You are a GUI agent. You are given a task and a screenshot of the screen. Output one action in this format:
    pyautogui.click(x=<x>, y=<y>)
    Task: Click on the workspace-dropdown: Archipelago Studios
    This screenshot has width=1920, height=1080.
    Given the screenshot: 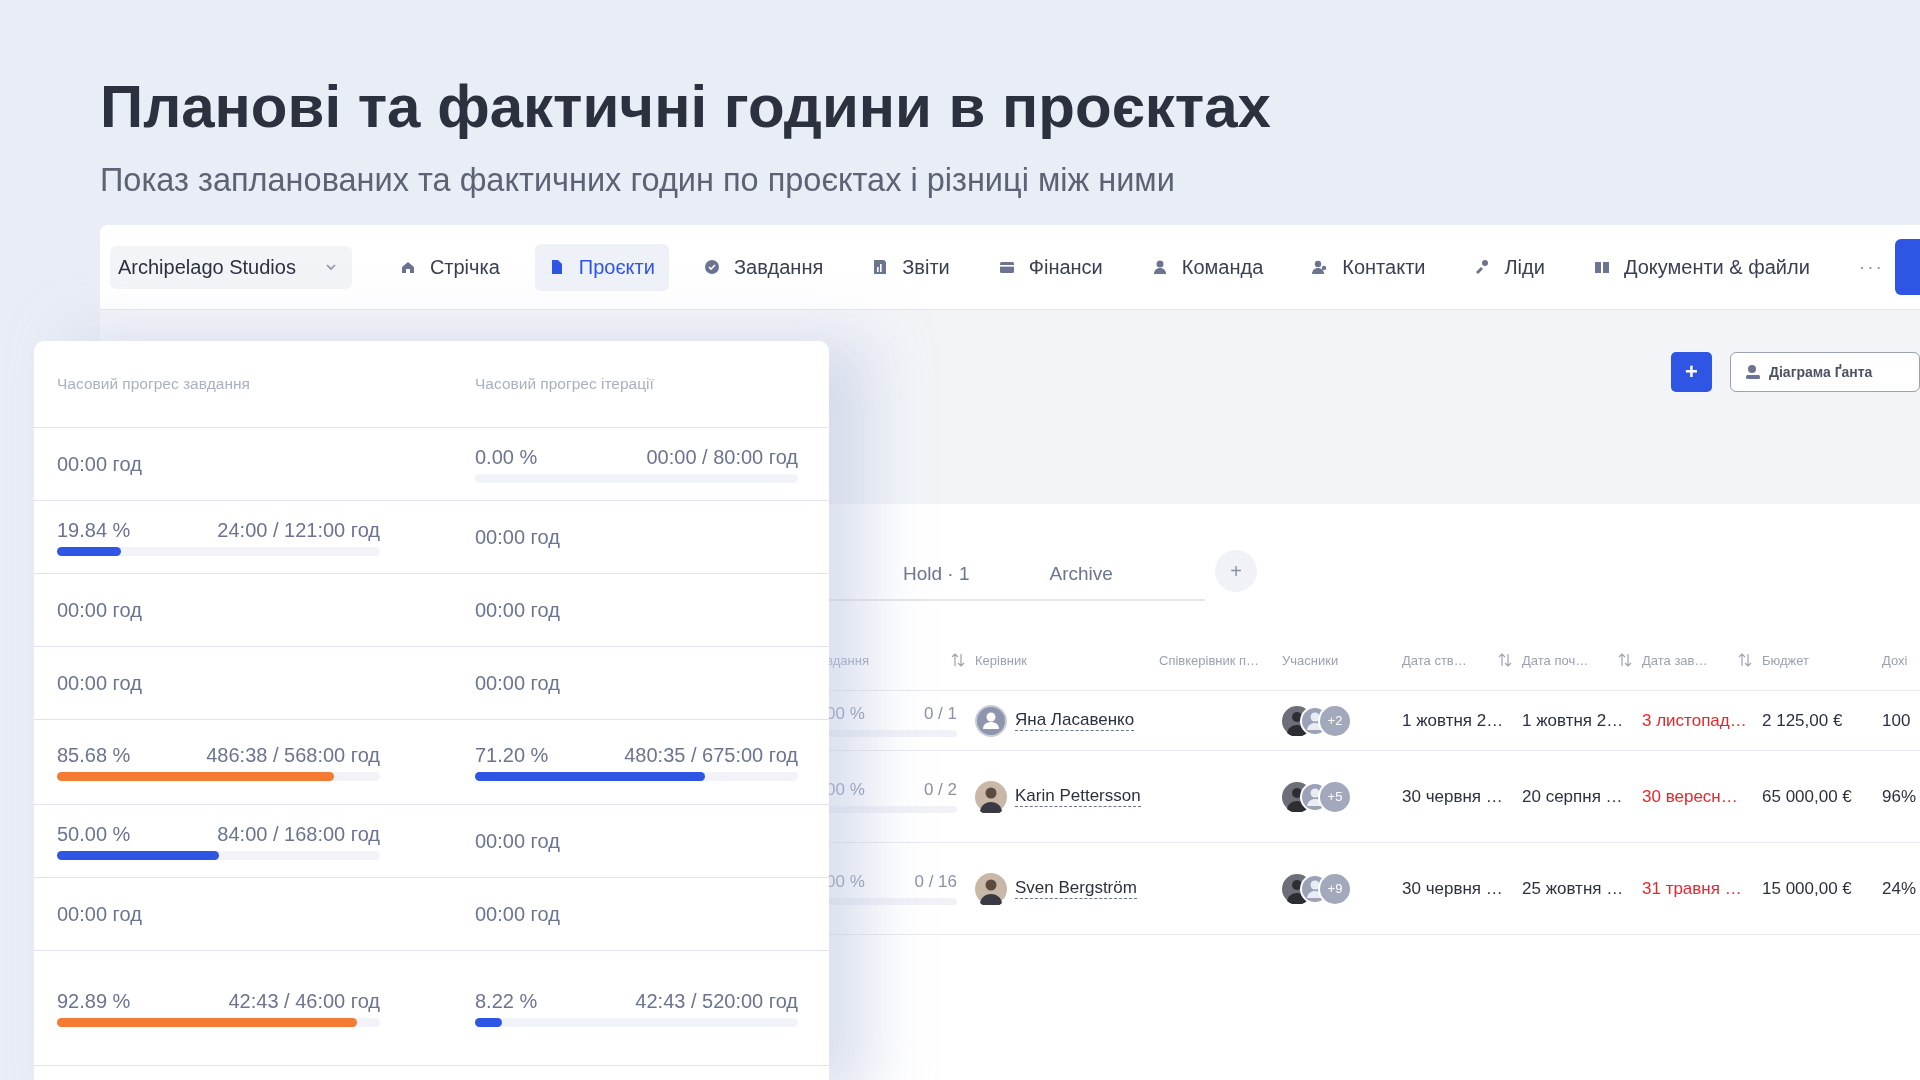 What is the action you would take?
    pyautogui.click(x=231, y=267)
    